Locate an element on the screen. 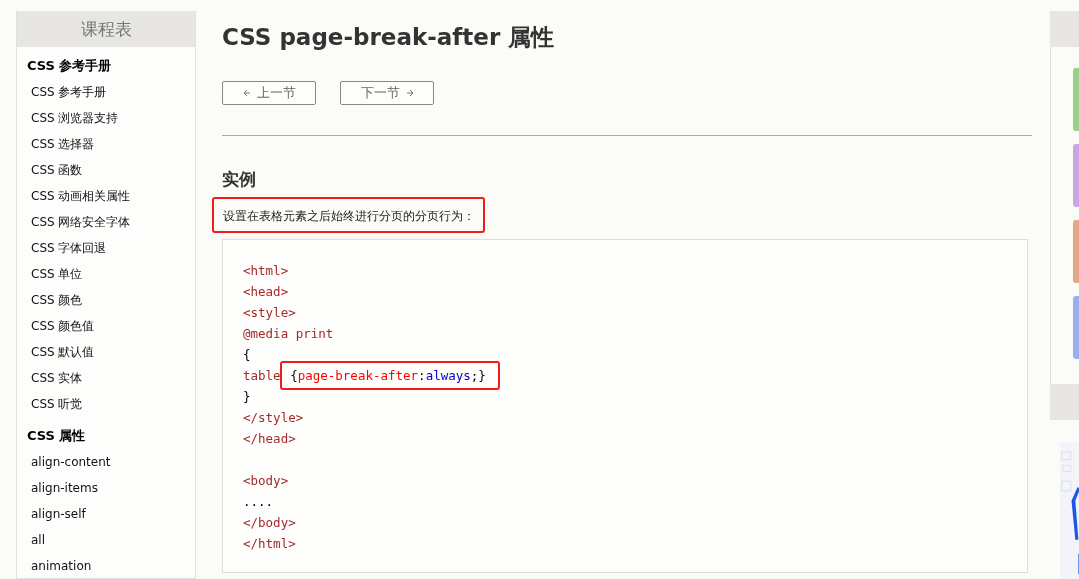 The height and width of the screenshot is (579, 1079). sidebar-link: CSS 单位 is located at coordinates (111, 274).